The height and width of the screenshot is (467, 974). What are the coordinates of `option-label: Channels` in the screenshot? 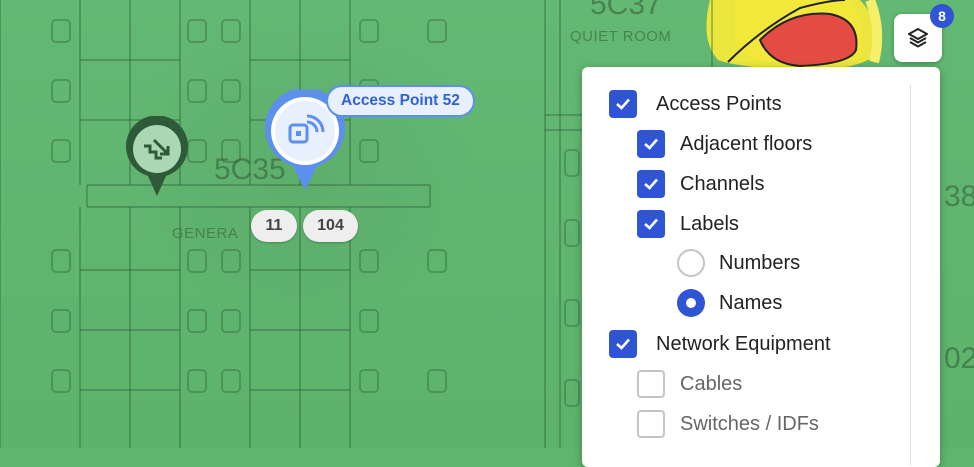 It's located at (722, 183).